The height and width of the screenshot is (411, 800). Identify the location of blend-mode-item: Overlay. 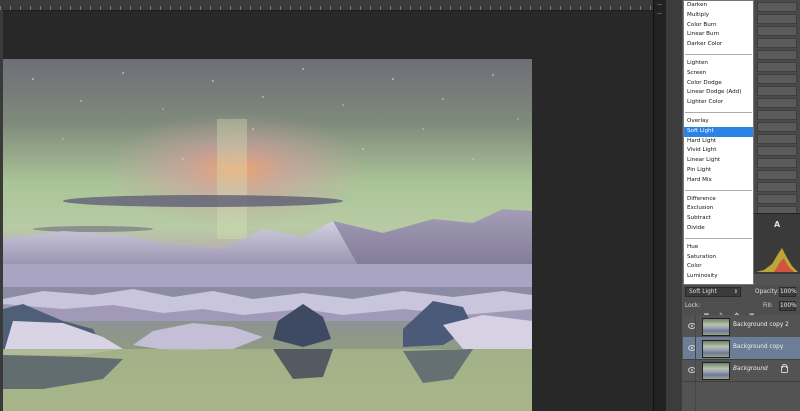
(718, 122).